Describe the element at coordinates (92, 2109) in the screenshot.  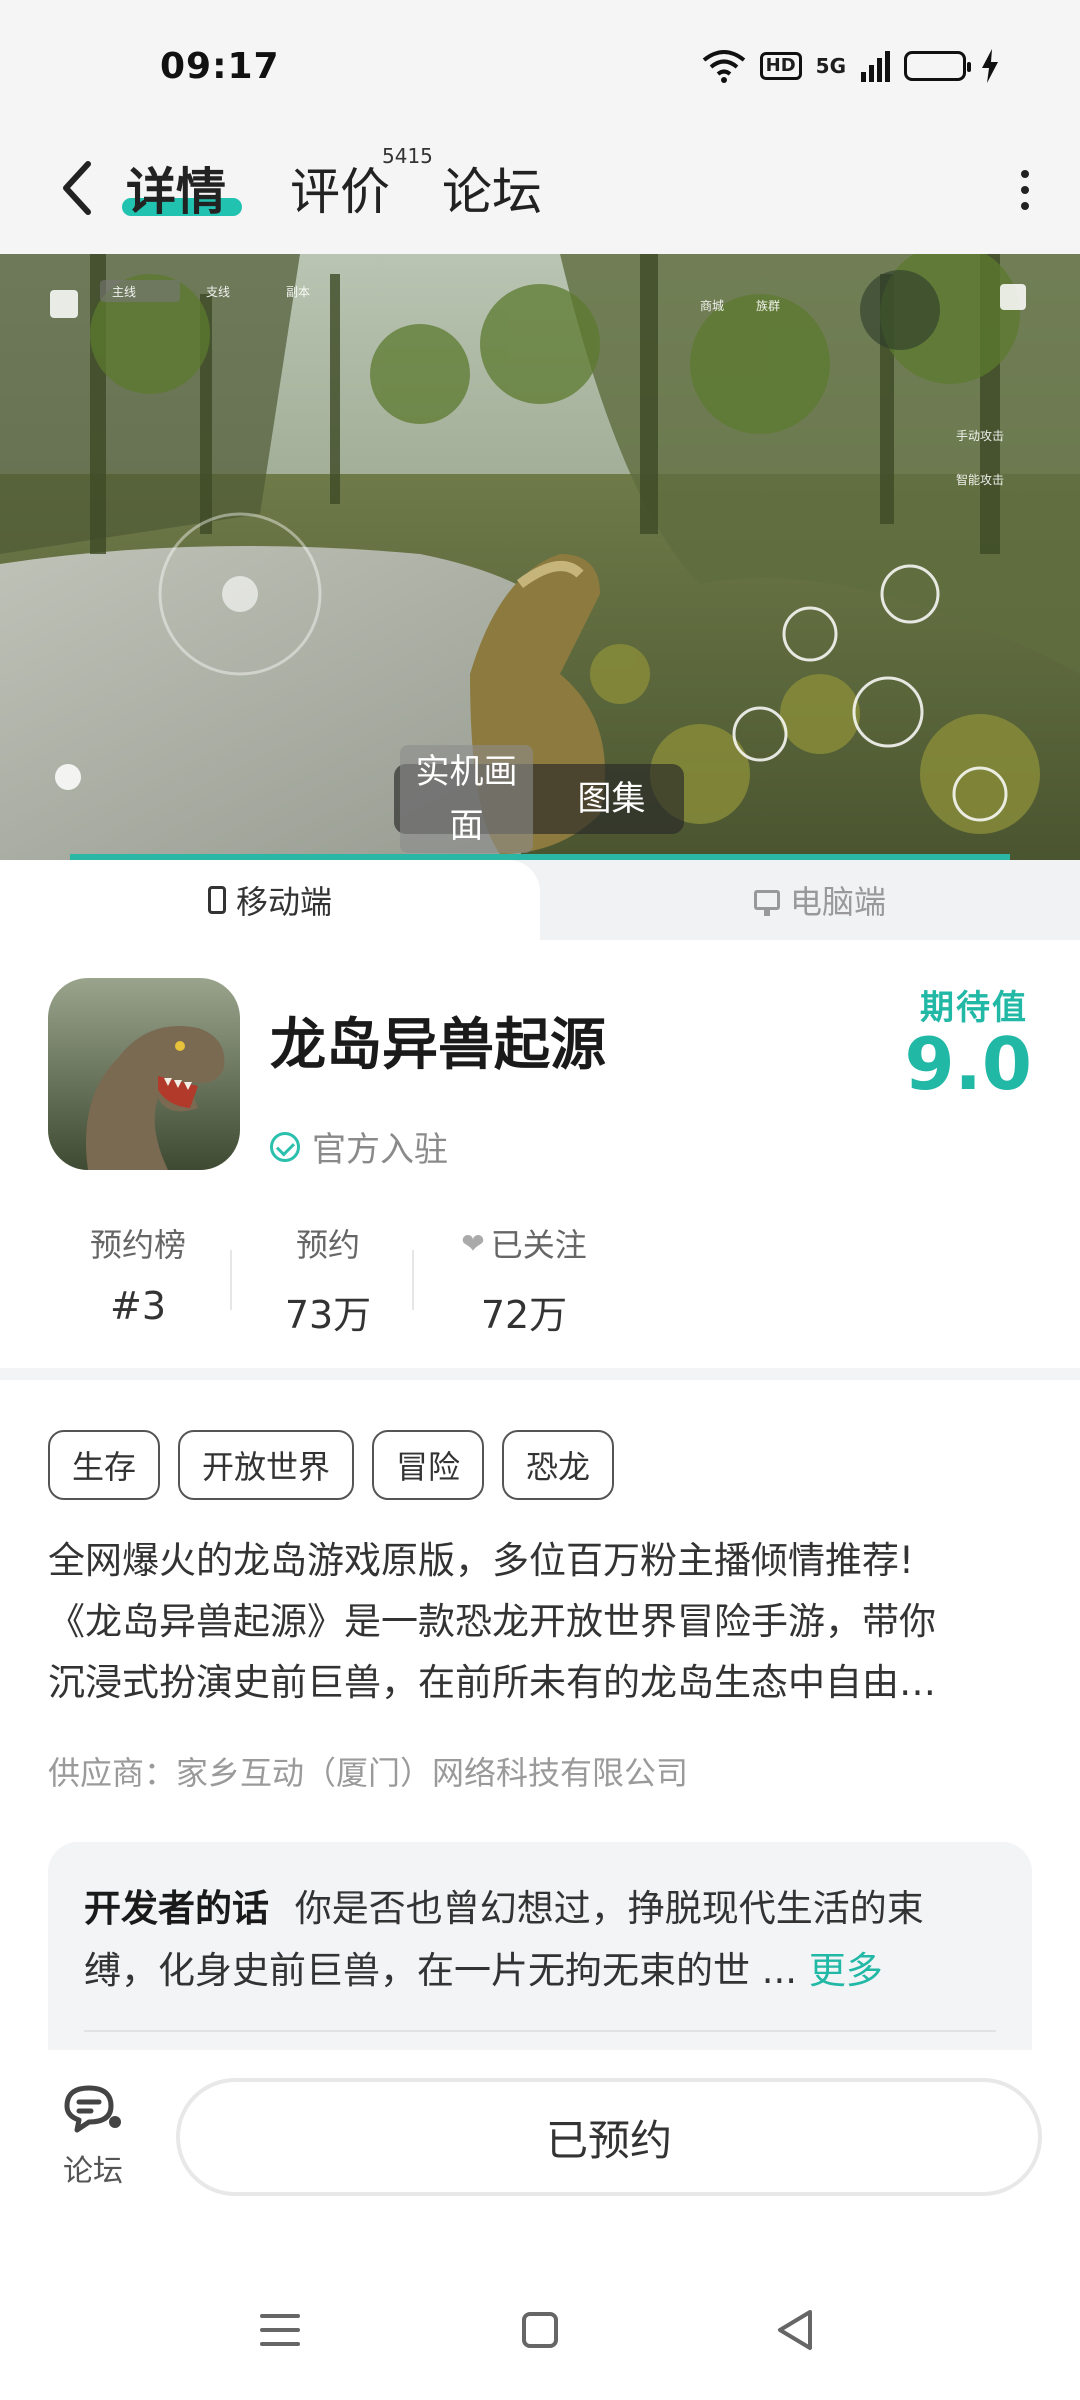
I see `forum-chat-icon` at that location.